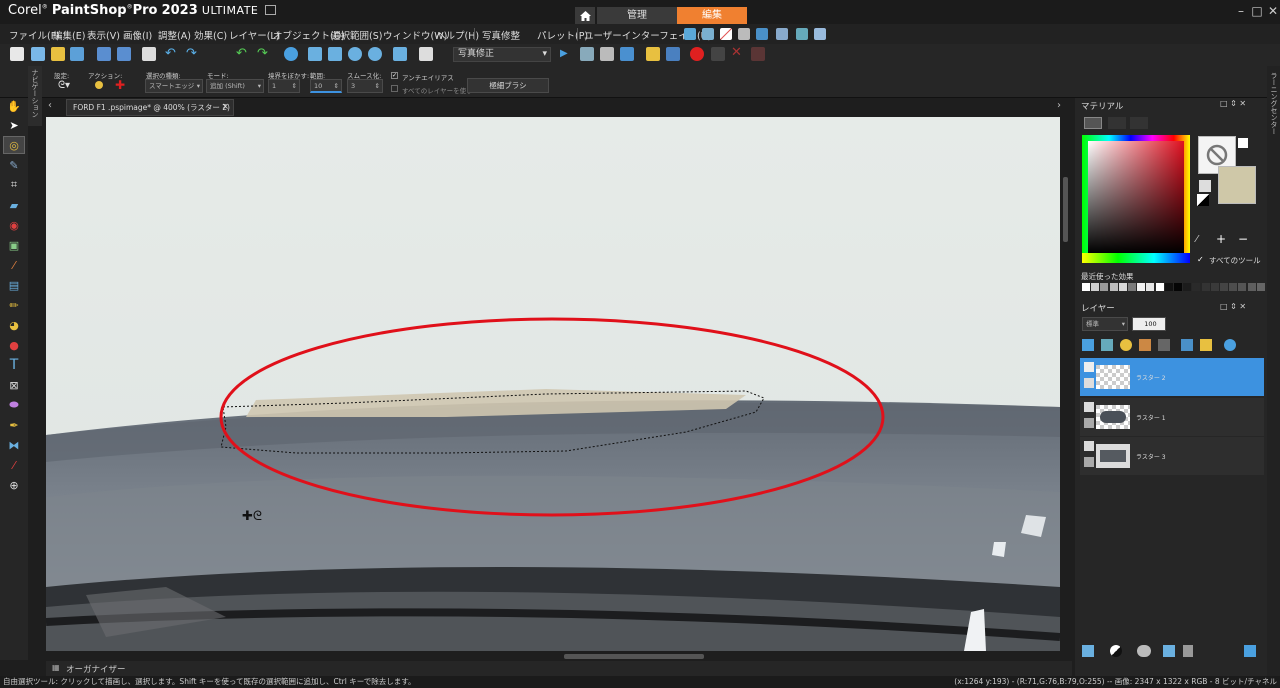 The width and height of the screenshot is (1280, 688). Describe the element at coordinates (1088, 651) in the screenshot. I see `layer-new-icon` at that location.